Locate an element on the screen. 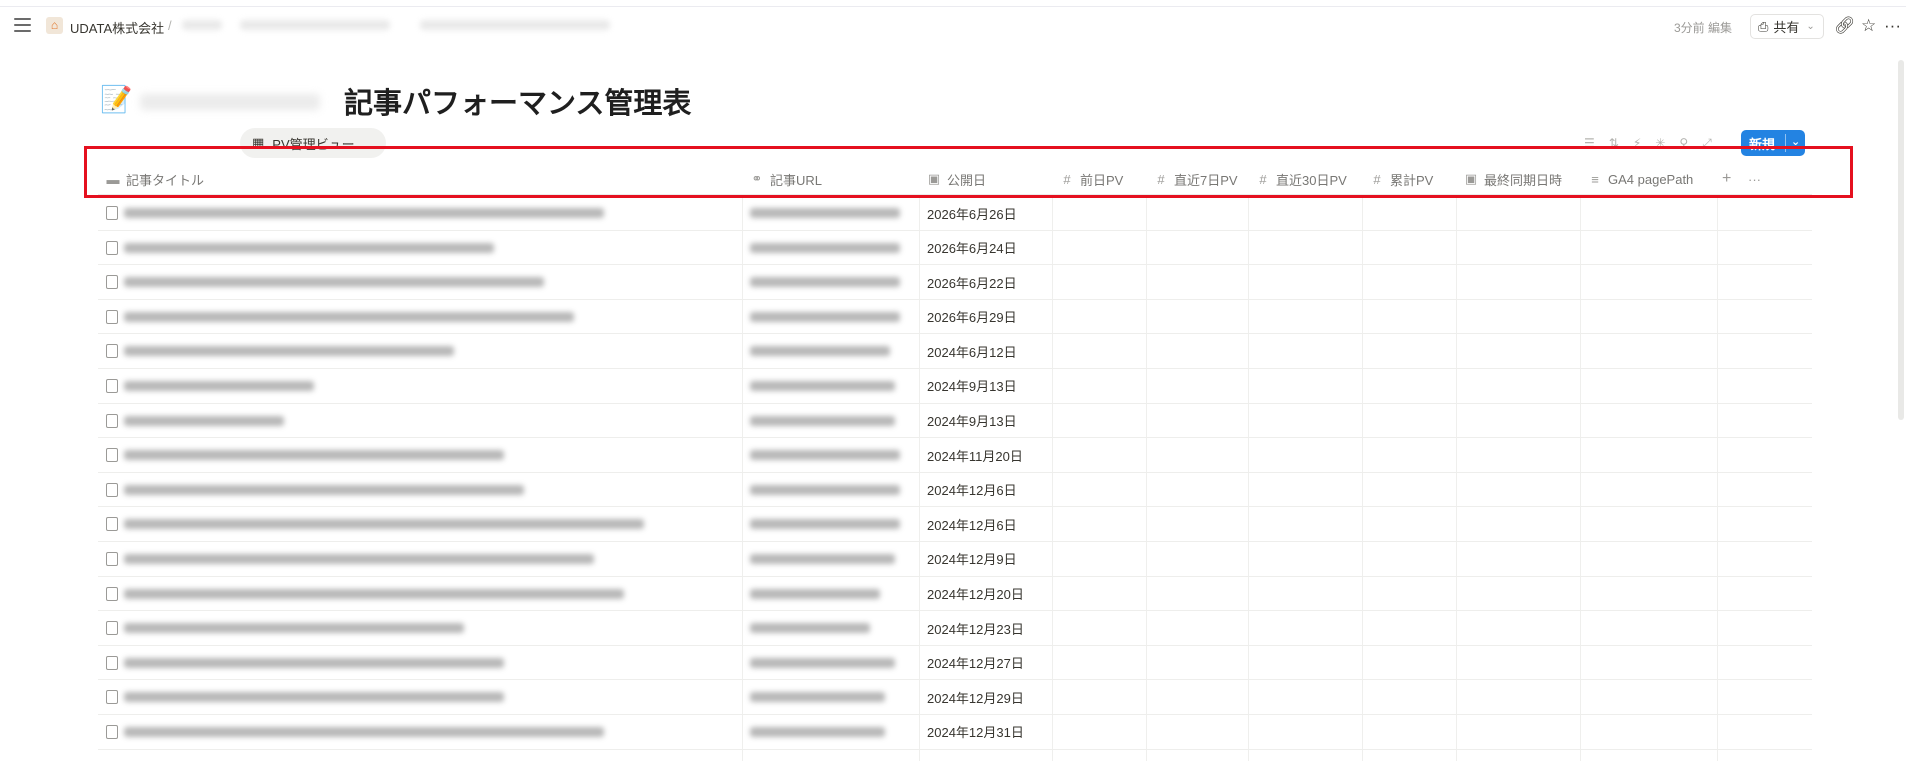 This screenshot has width=1906, height=761. table-row: 2024年12月29日 is located at coordinates (955, 697).